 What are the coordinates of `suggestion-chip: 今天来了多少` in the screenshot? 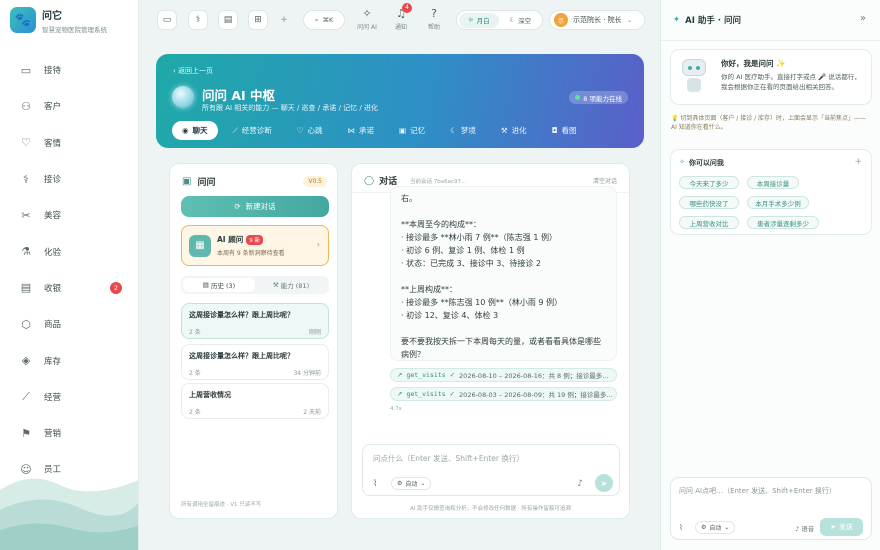 It's located at (709, 182).